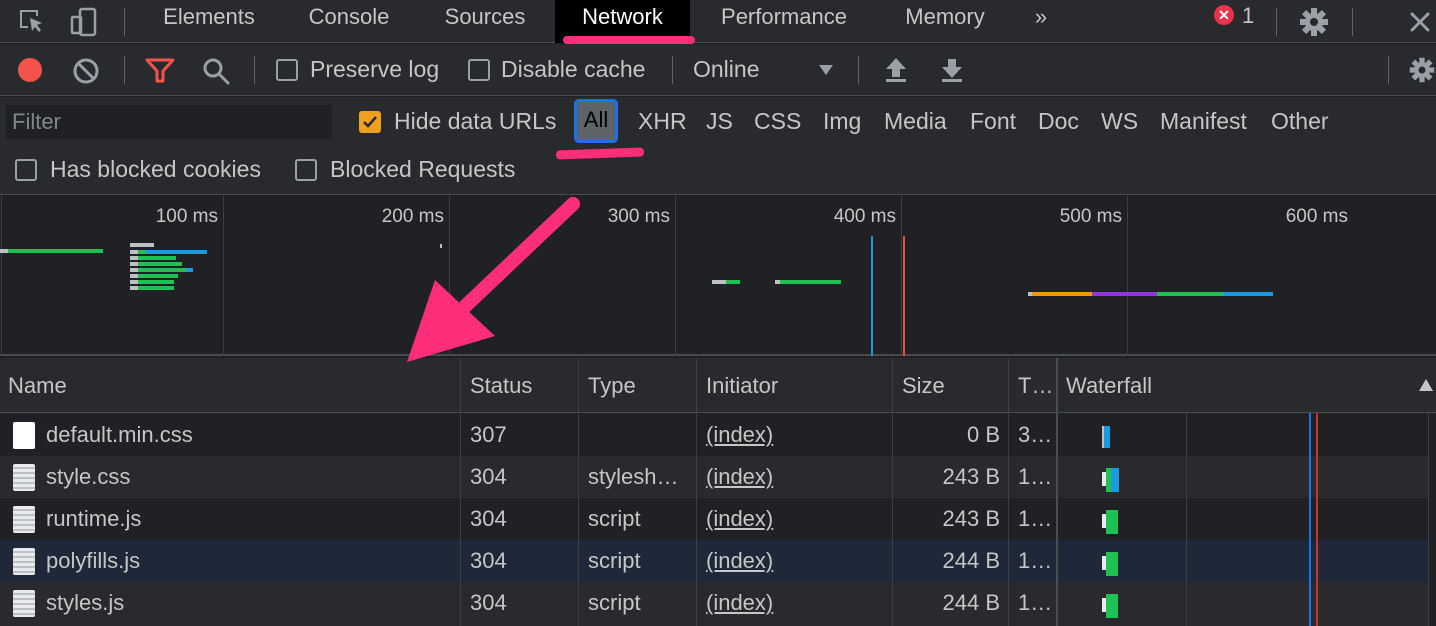  Describe the element at coordinates (475, 121) in the screenshot. I see `hide-data-urls-label: Hide data URLs` at that location.